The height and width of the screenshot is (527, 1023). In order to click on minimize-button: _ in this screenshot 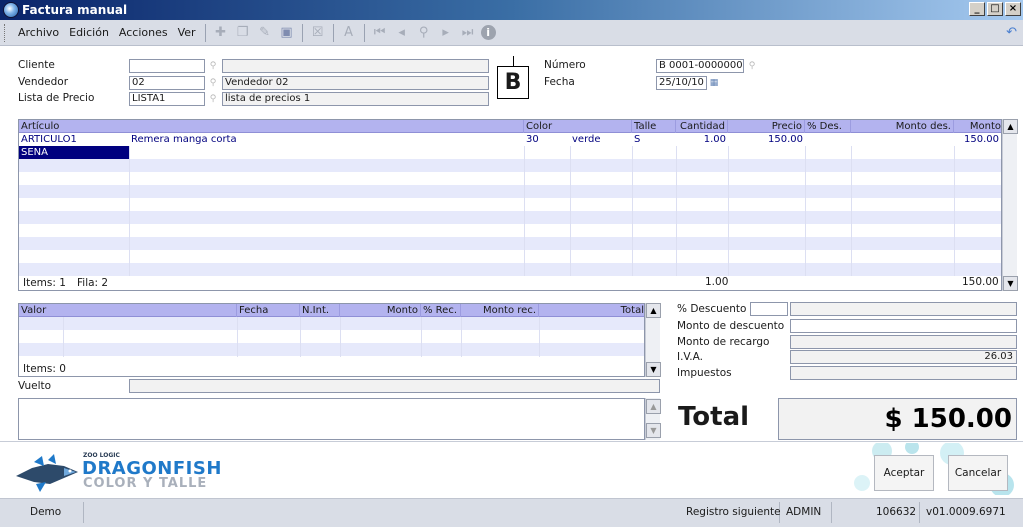, I will do `click(977, 9)`.